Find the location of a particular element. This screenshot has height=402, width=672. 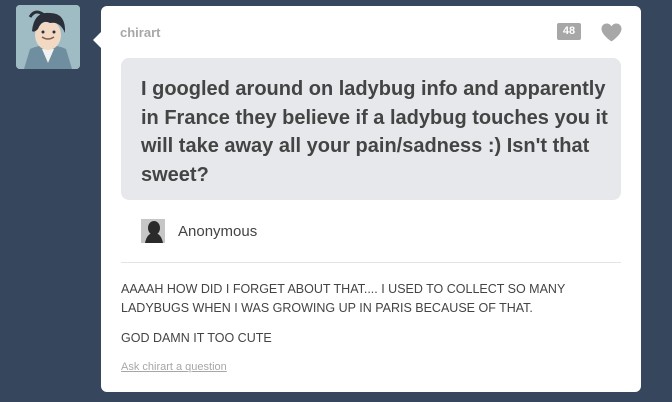

anonymous-silhouette-icon is located at coordinates (153, 231).